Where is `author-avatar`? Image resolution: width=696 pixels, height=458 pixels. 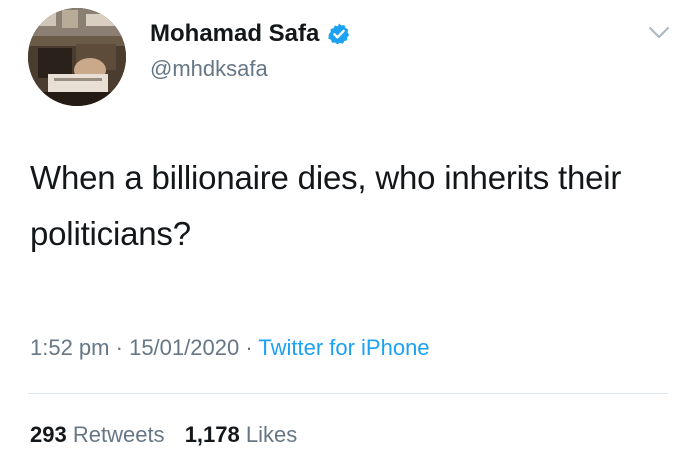 author-avatar is located at coordinates (77, 57).